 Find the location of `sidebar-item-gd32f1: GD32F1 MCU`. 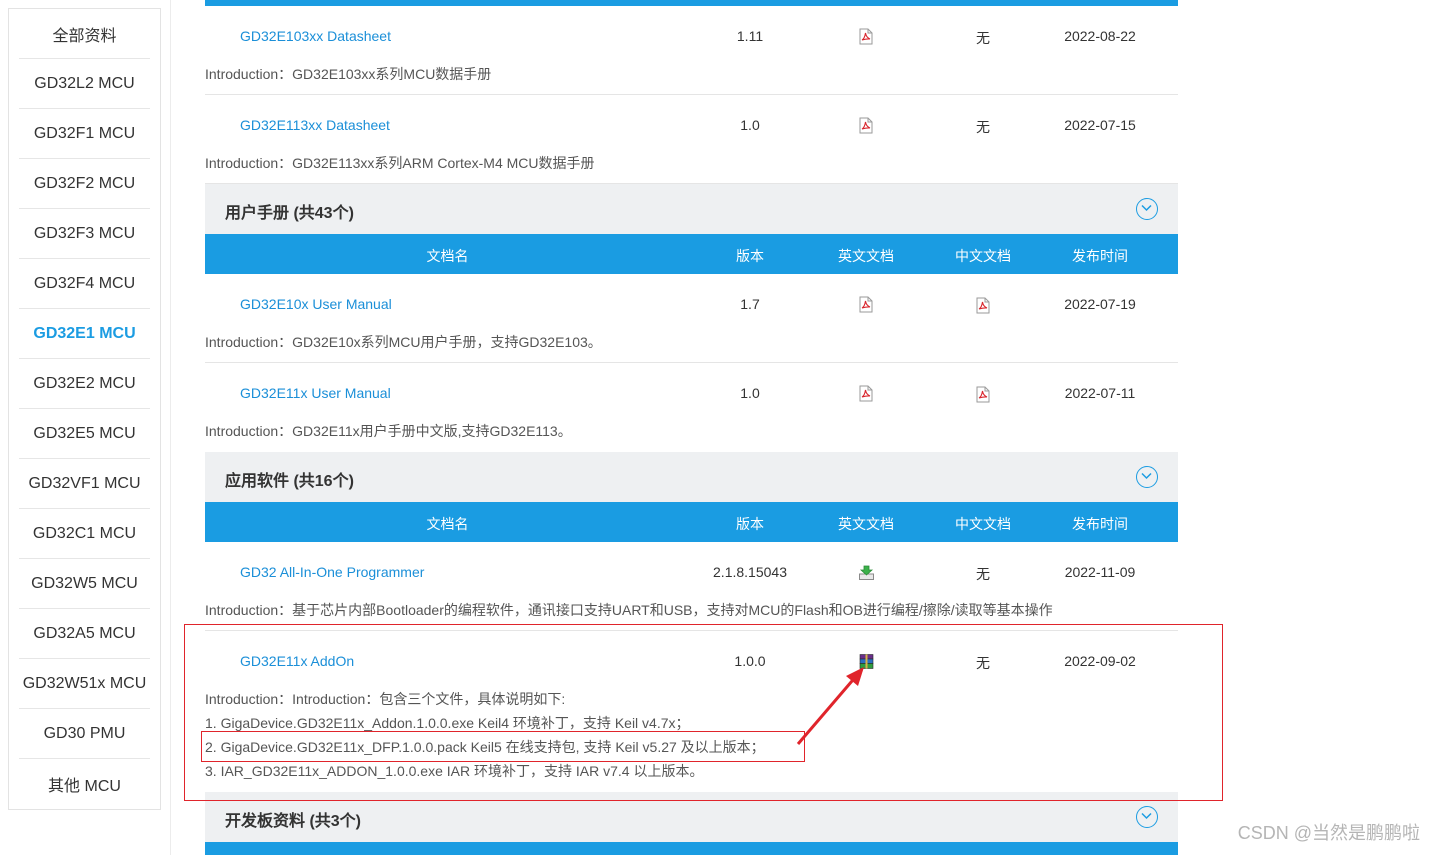

sidebar-item-gd32f1: GD32F1 MCU is located at coordinates (84, 134).